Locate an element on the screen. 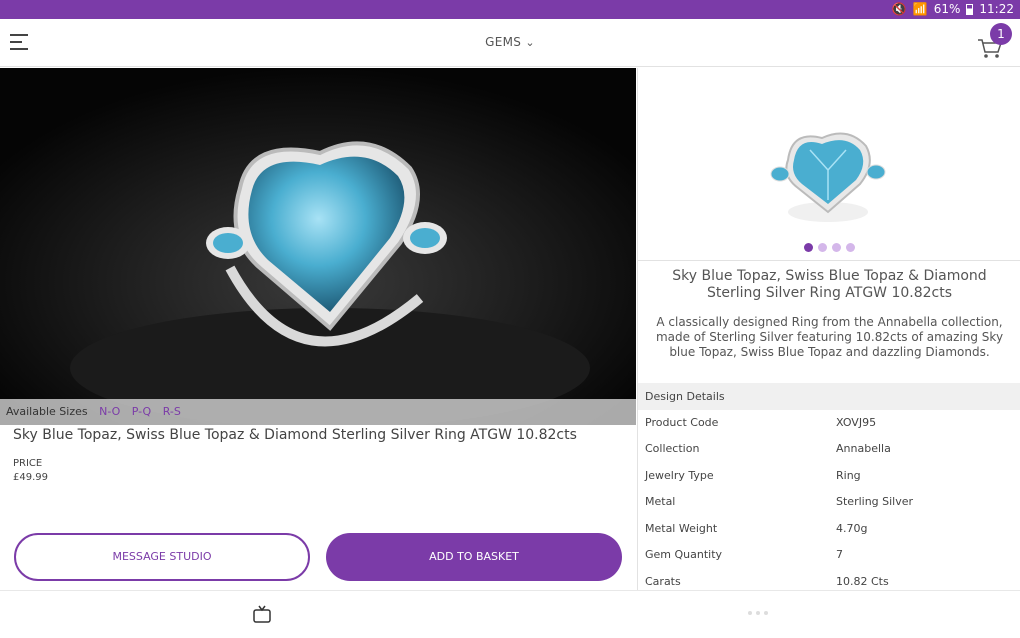 The width and height of the screenshot is (1020, 638). detail-value: 7 is located at coordinates (839, 554).